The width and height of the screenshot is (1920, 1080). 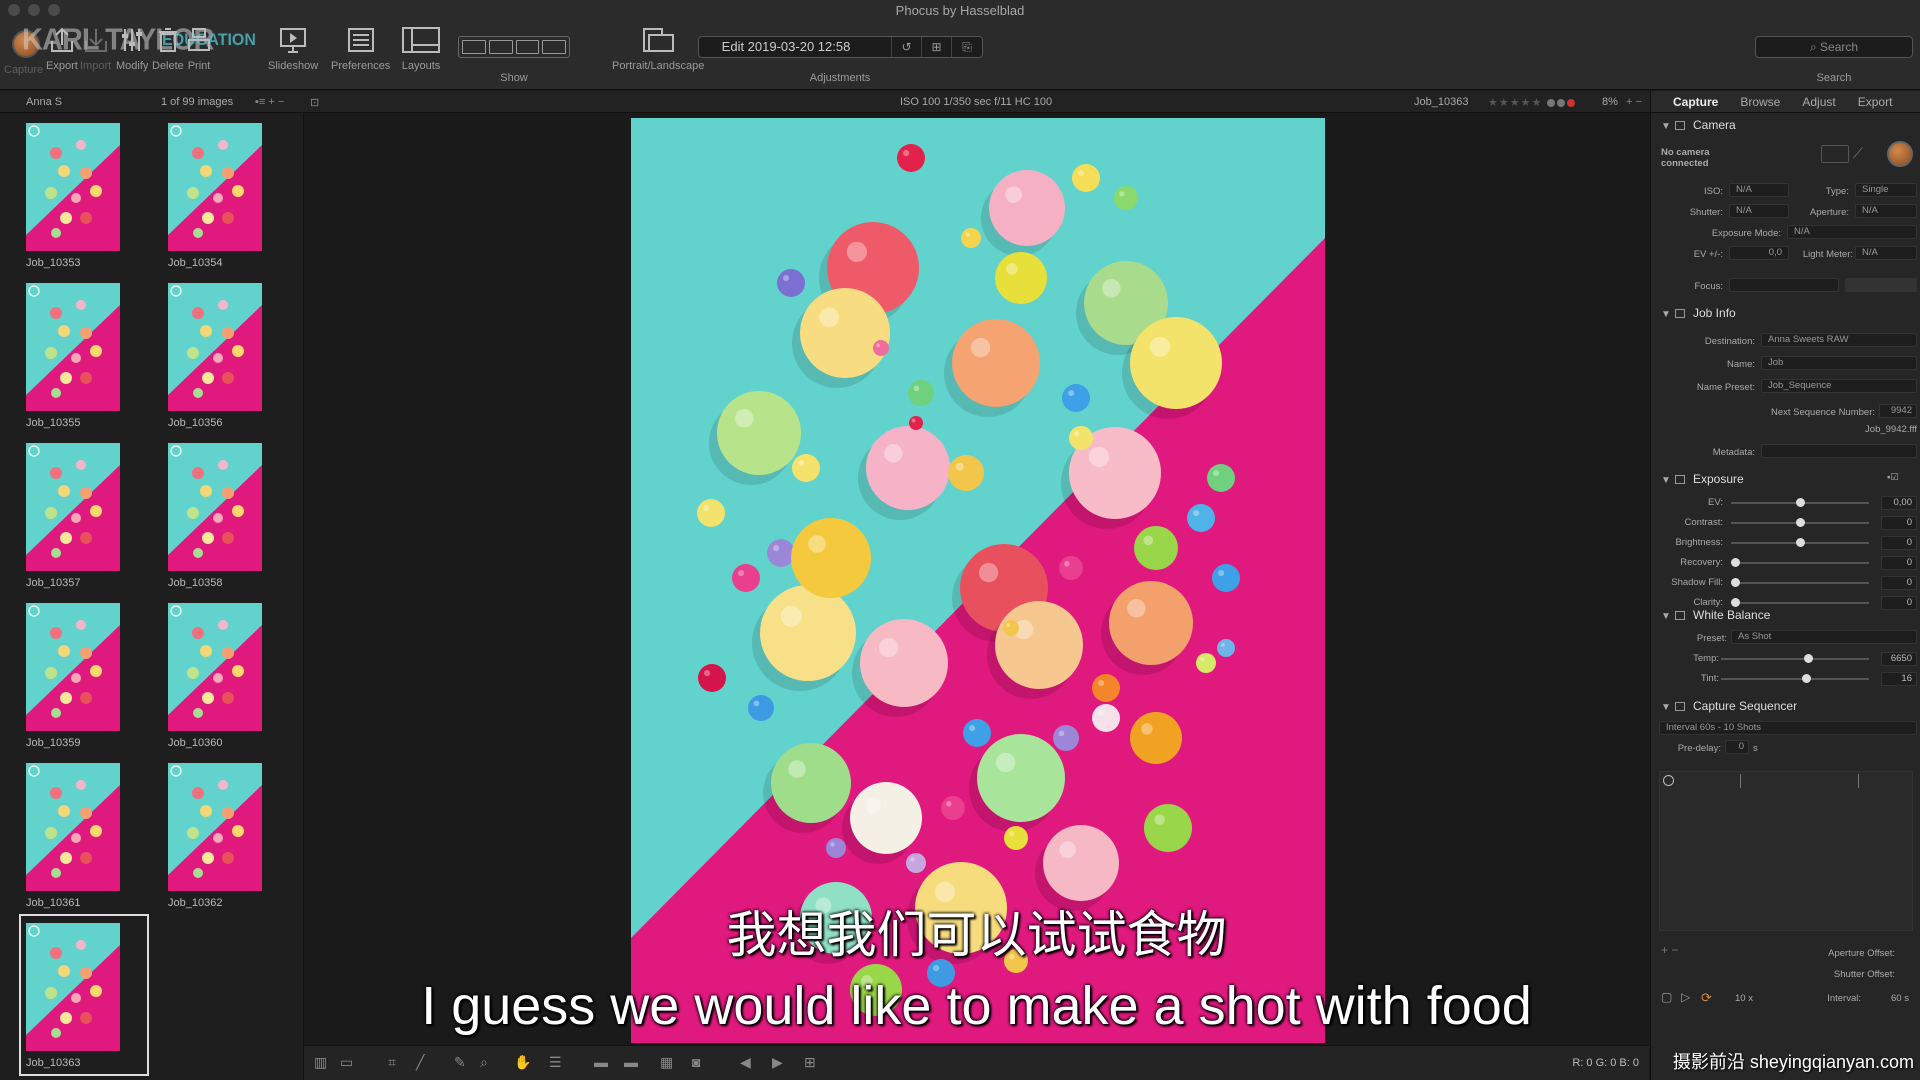 What do you see at coordinates (1666, 997) in the screenshot?
I see `sequencer-stop-button: ▢` at bounding box center [1666, 997].